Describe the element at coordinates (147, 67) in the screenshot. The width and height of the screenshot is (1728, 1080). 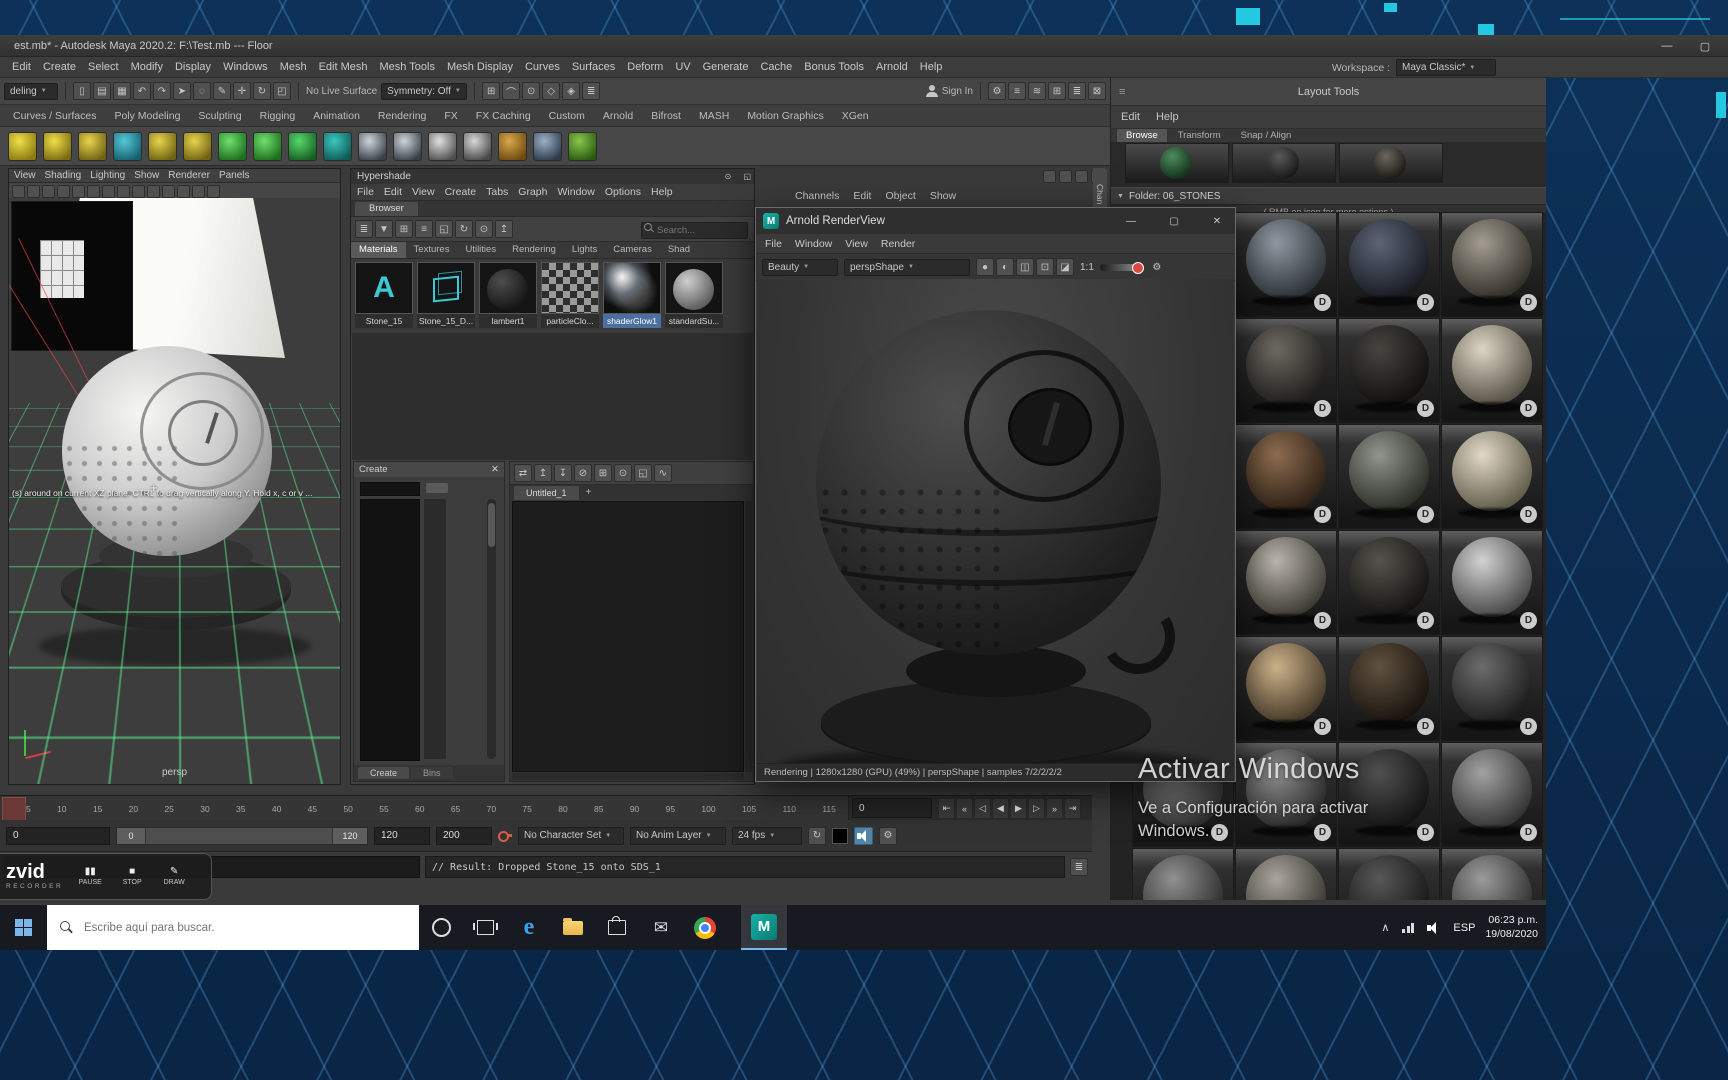
I see `menu-item: Modify` at that location.